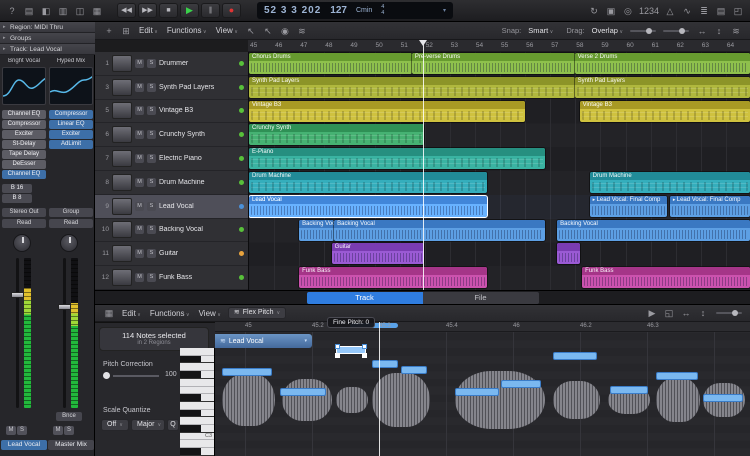 The width and height of the screenshot is (750, 456). Describe the element at coordinates (719, 31) in the screenshot. I see `zoom-vertical-icon: ↕` at that location.